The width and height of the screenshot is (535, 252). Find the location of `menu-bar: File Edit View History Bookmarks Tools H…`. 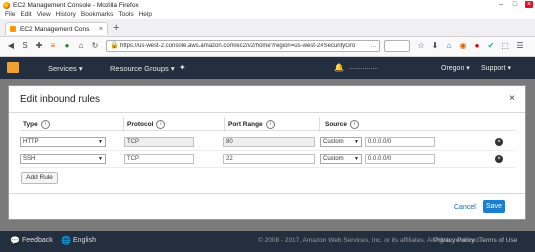

menu-bar: File Edit View History Bookmarks Tools H… is located at coordinates (267, 14).